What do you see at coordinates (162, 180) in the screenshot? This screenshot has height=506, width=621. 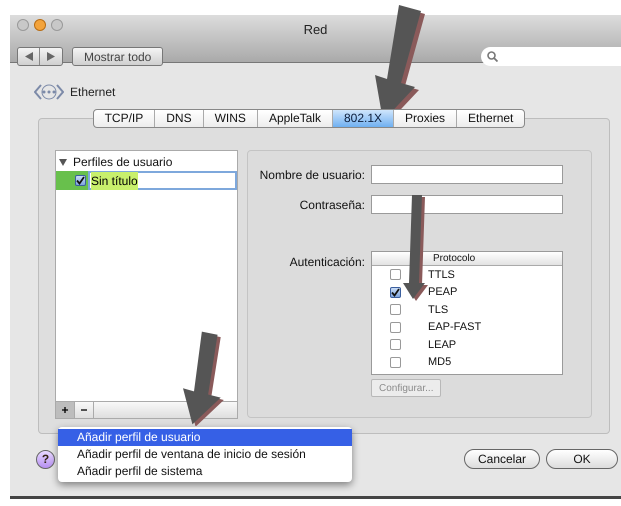 I see `profile-name-field: Sin título` at bounding box center [162, 180].